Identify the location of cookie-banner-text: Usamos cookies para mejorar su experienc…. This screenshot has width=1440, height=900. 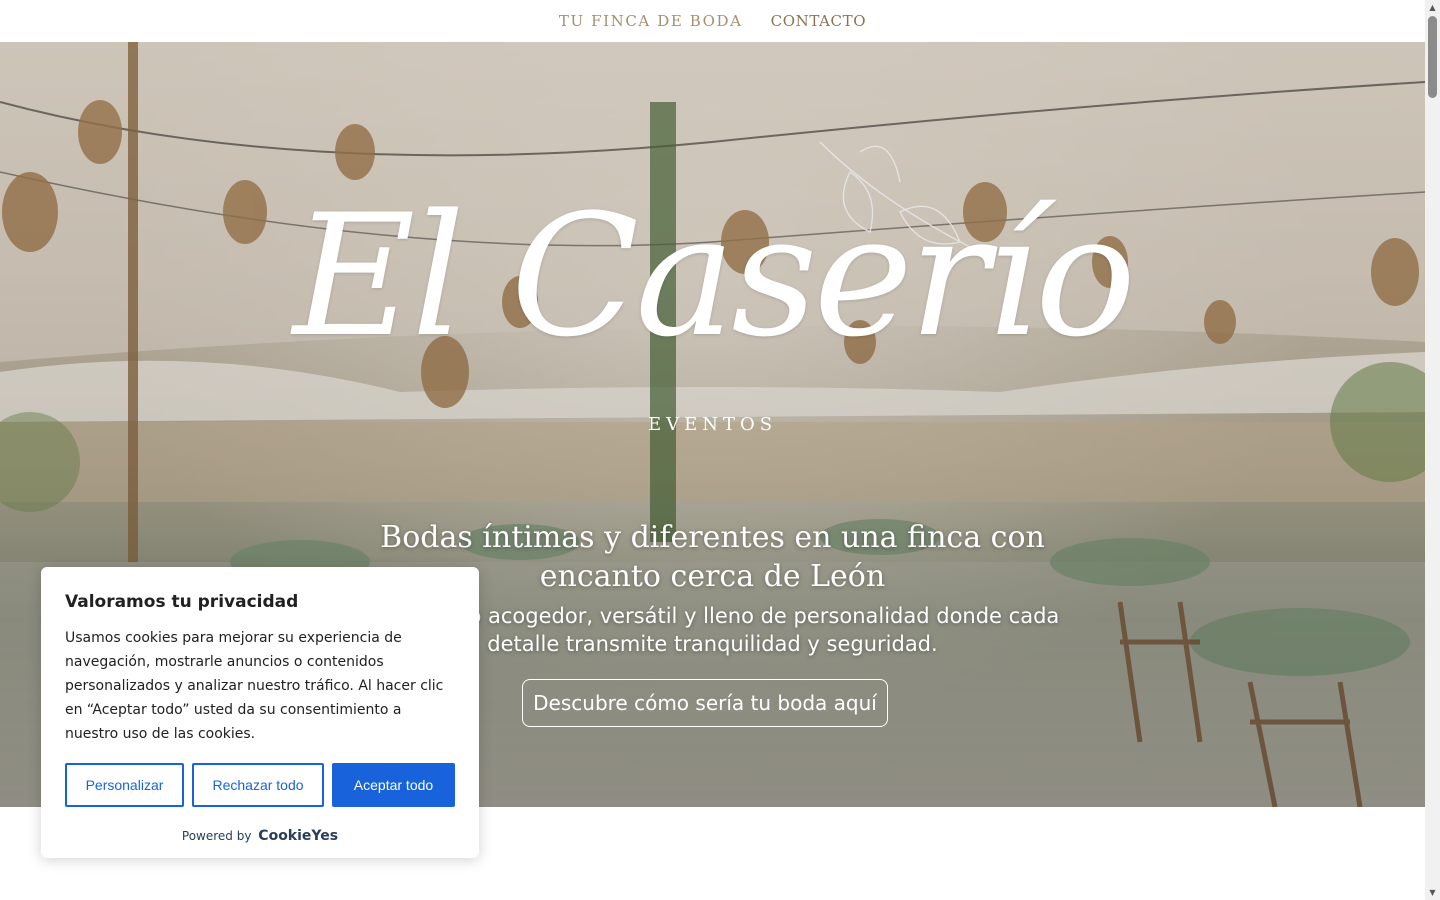
(254, 686).